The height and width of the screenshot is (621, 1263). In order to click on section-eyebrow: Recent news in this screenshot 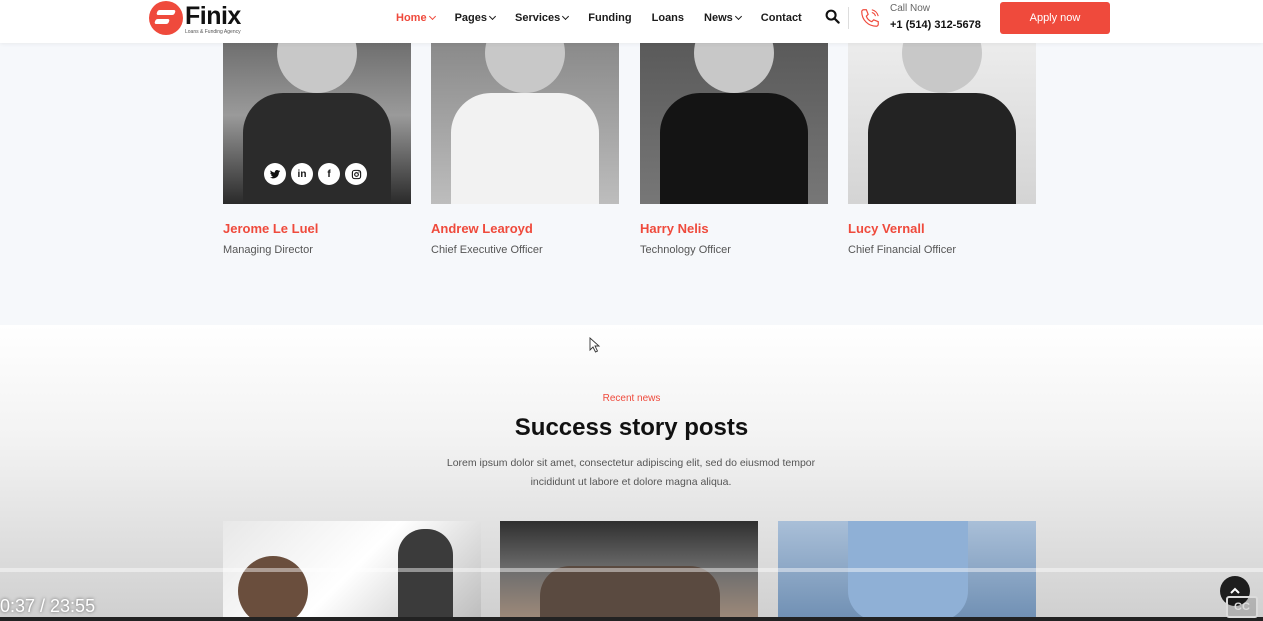, I will do `click(631, 398)`.